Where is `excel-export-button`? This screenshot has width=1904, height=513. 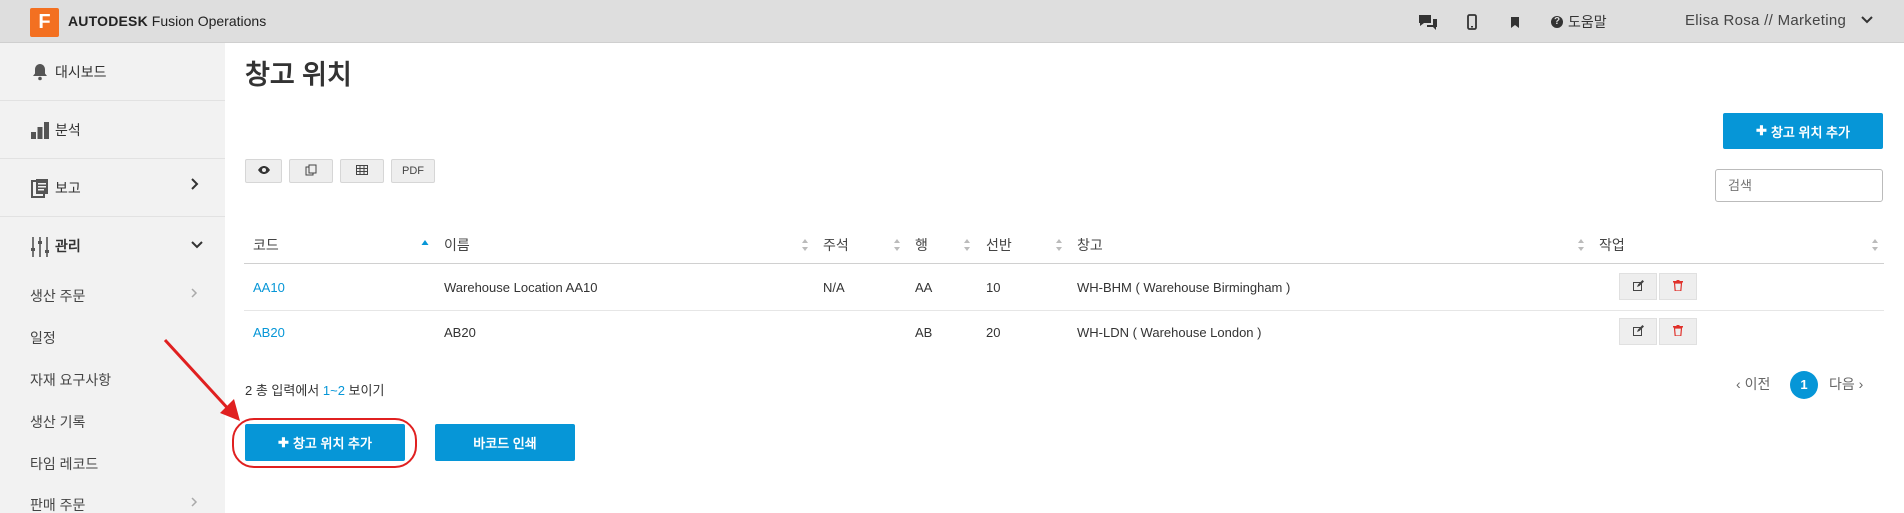
excel-export-button is located at coordinates (362, 171).